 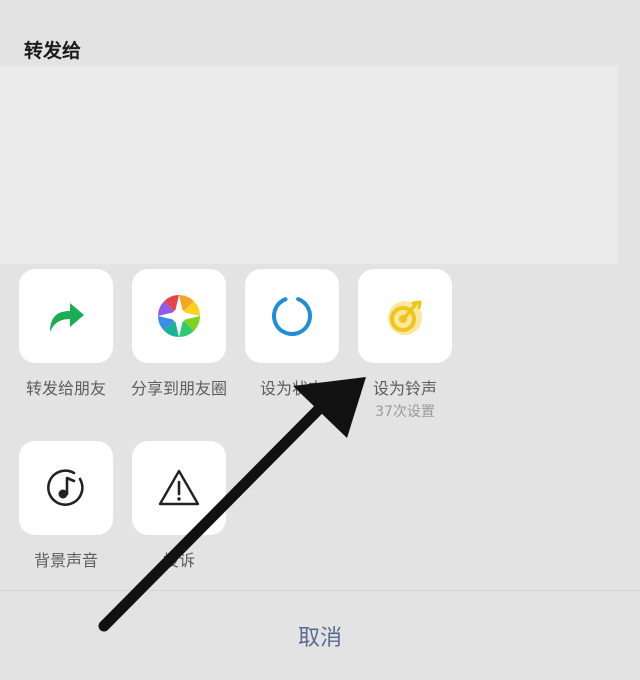 I want to click on action-set-status: 设为状态, so click(x=292, y=334).